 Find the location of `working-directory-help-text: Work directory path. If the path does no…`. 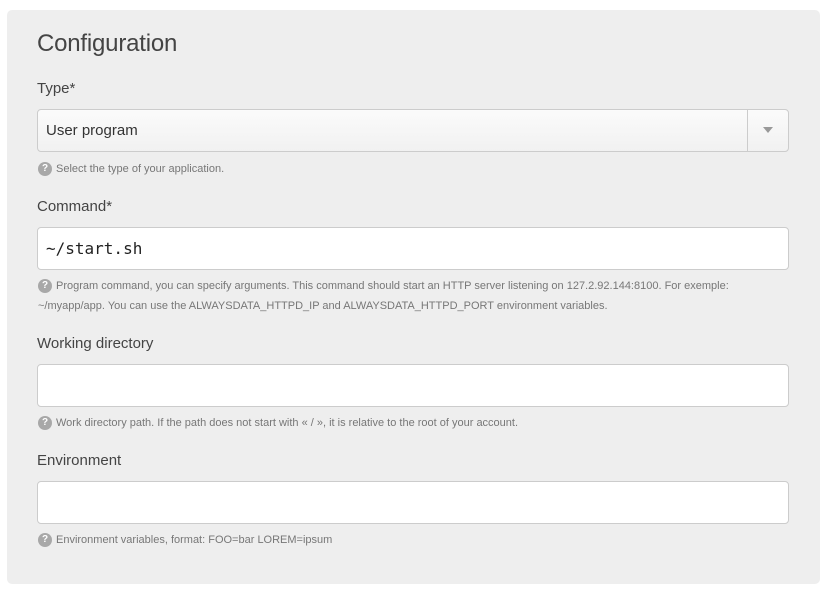

working-directory-help-text: Work directory path. If the path does no… is located at coordinates (287, 423).